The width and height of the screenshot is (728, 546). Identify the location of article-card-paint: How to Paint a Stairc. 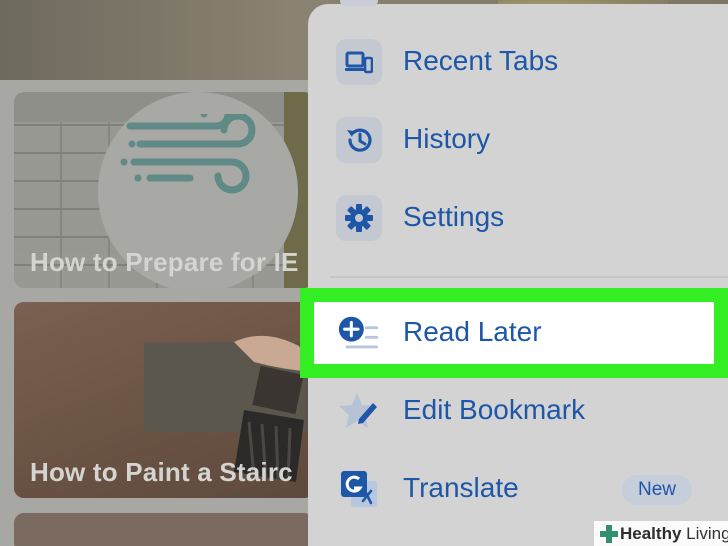
(164, 400).